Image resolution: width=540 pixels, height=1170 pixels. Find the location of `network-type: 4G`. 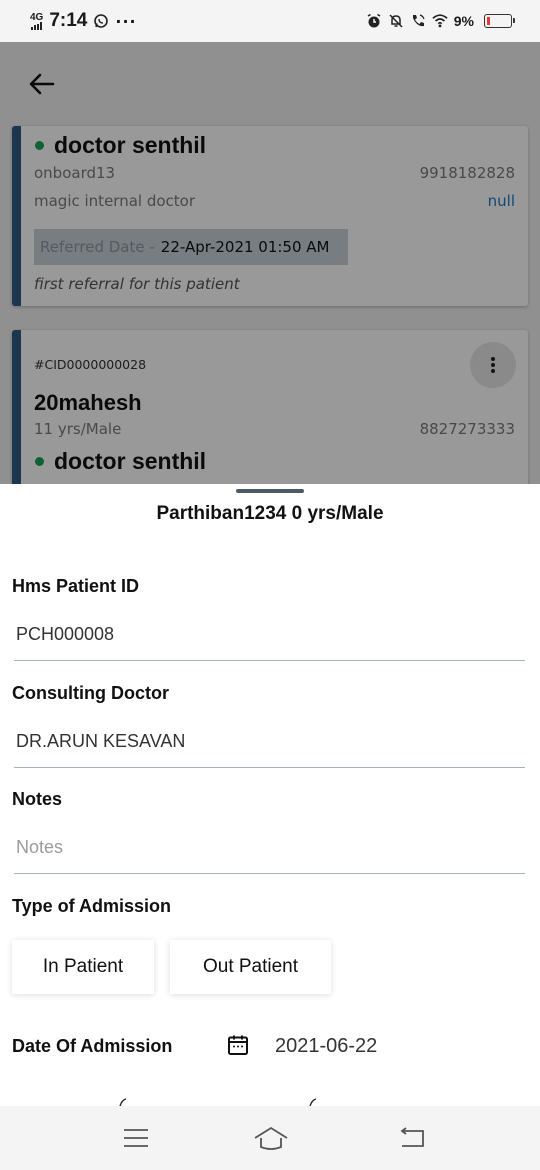

network-type: 4G is located at coordinates (37, 17).